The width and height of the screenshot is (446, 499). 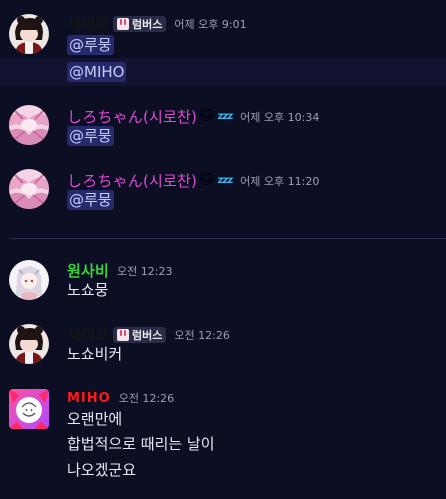 I want to click on message-content: 오랜만에, so click(x=95, y=419).